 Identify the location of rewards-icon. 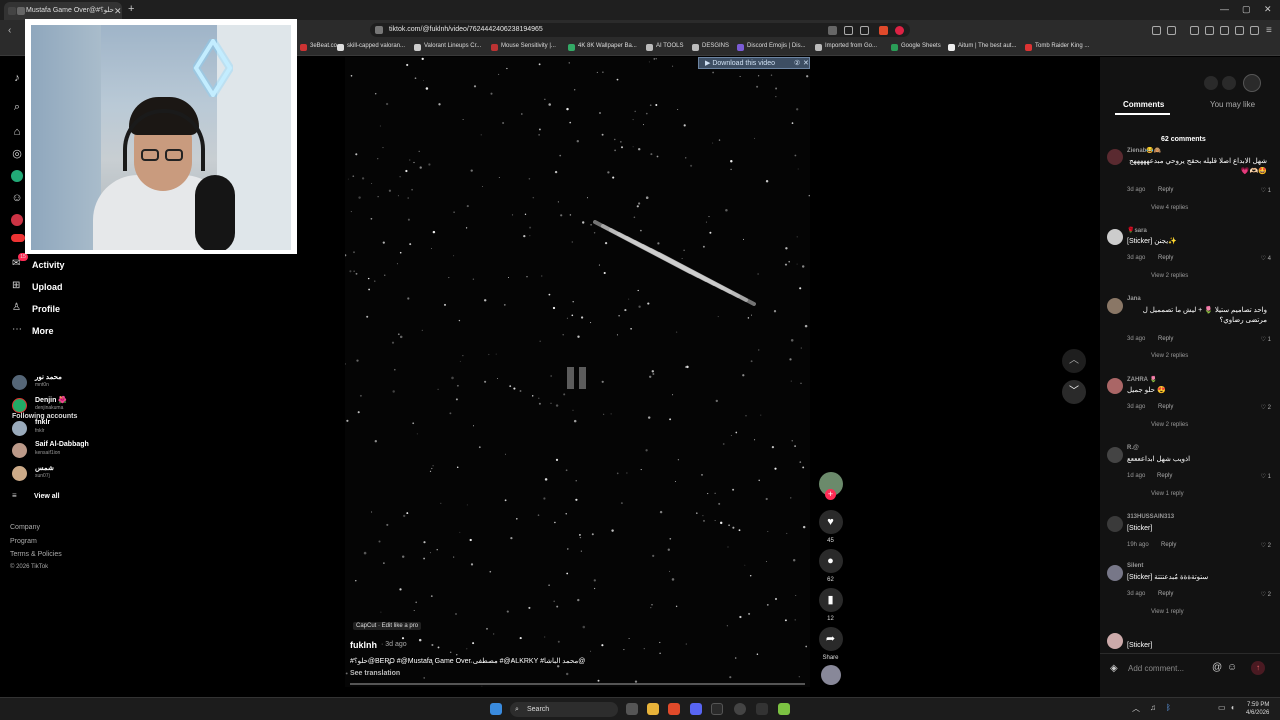
(899, 30).